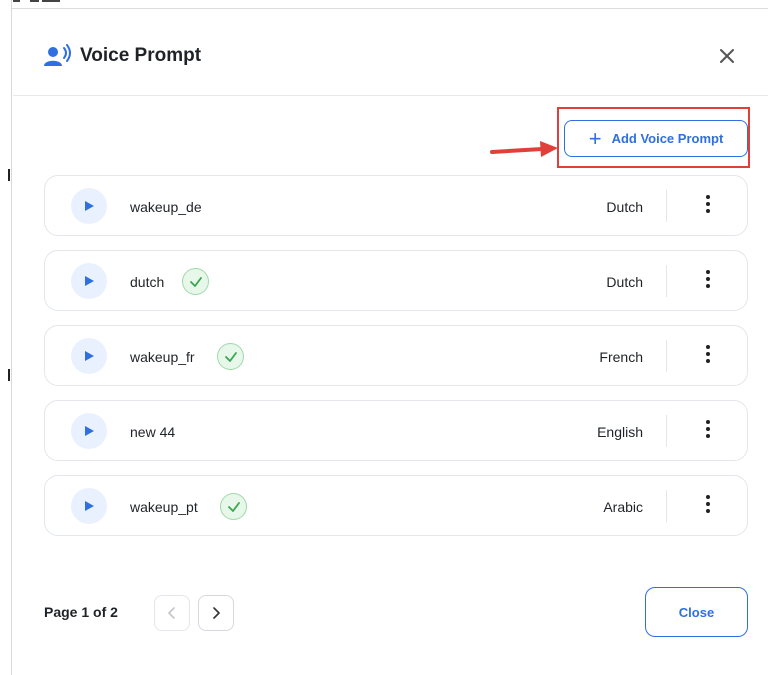  I want to click on list-item: dutch Dutch, so click(396, 280).